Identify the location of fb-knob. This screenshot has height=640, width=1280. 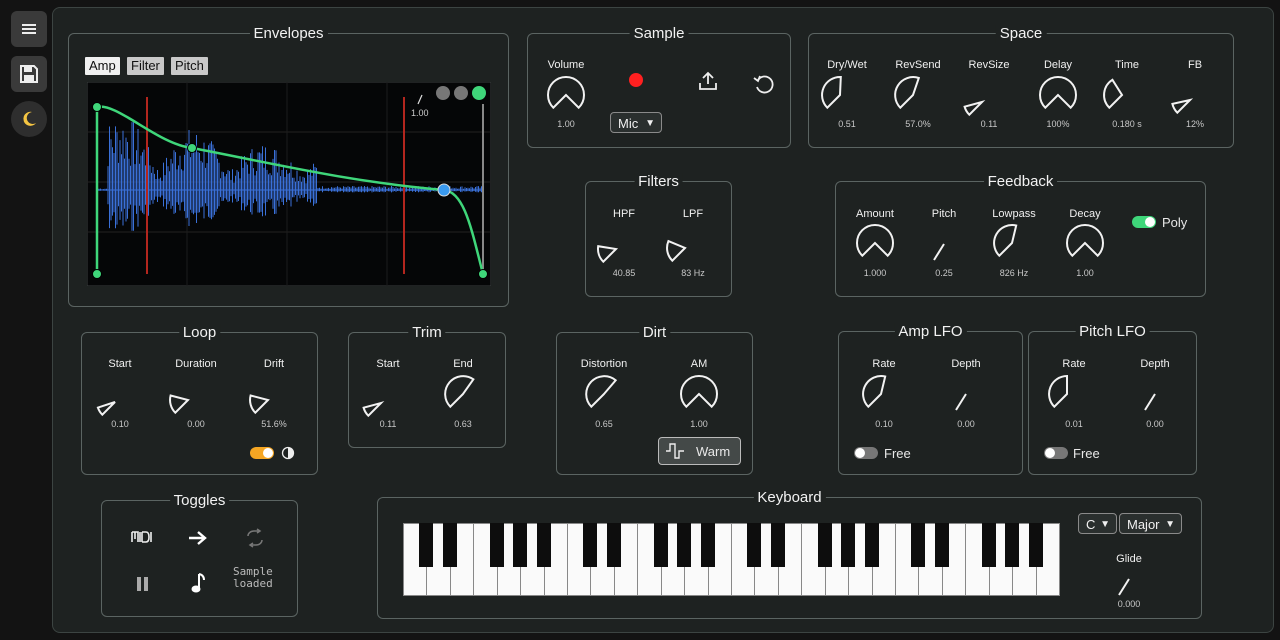
(1190, 100).